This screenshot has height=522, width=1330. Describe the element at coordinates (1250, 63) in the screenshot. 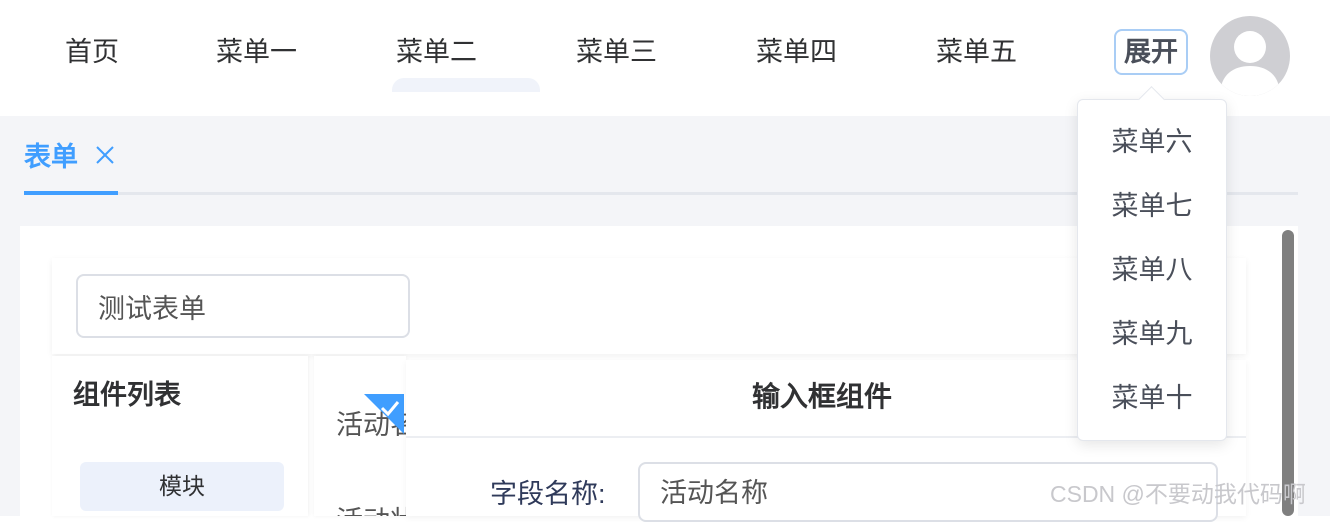

I see `user-icon` at that location.